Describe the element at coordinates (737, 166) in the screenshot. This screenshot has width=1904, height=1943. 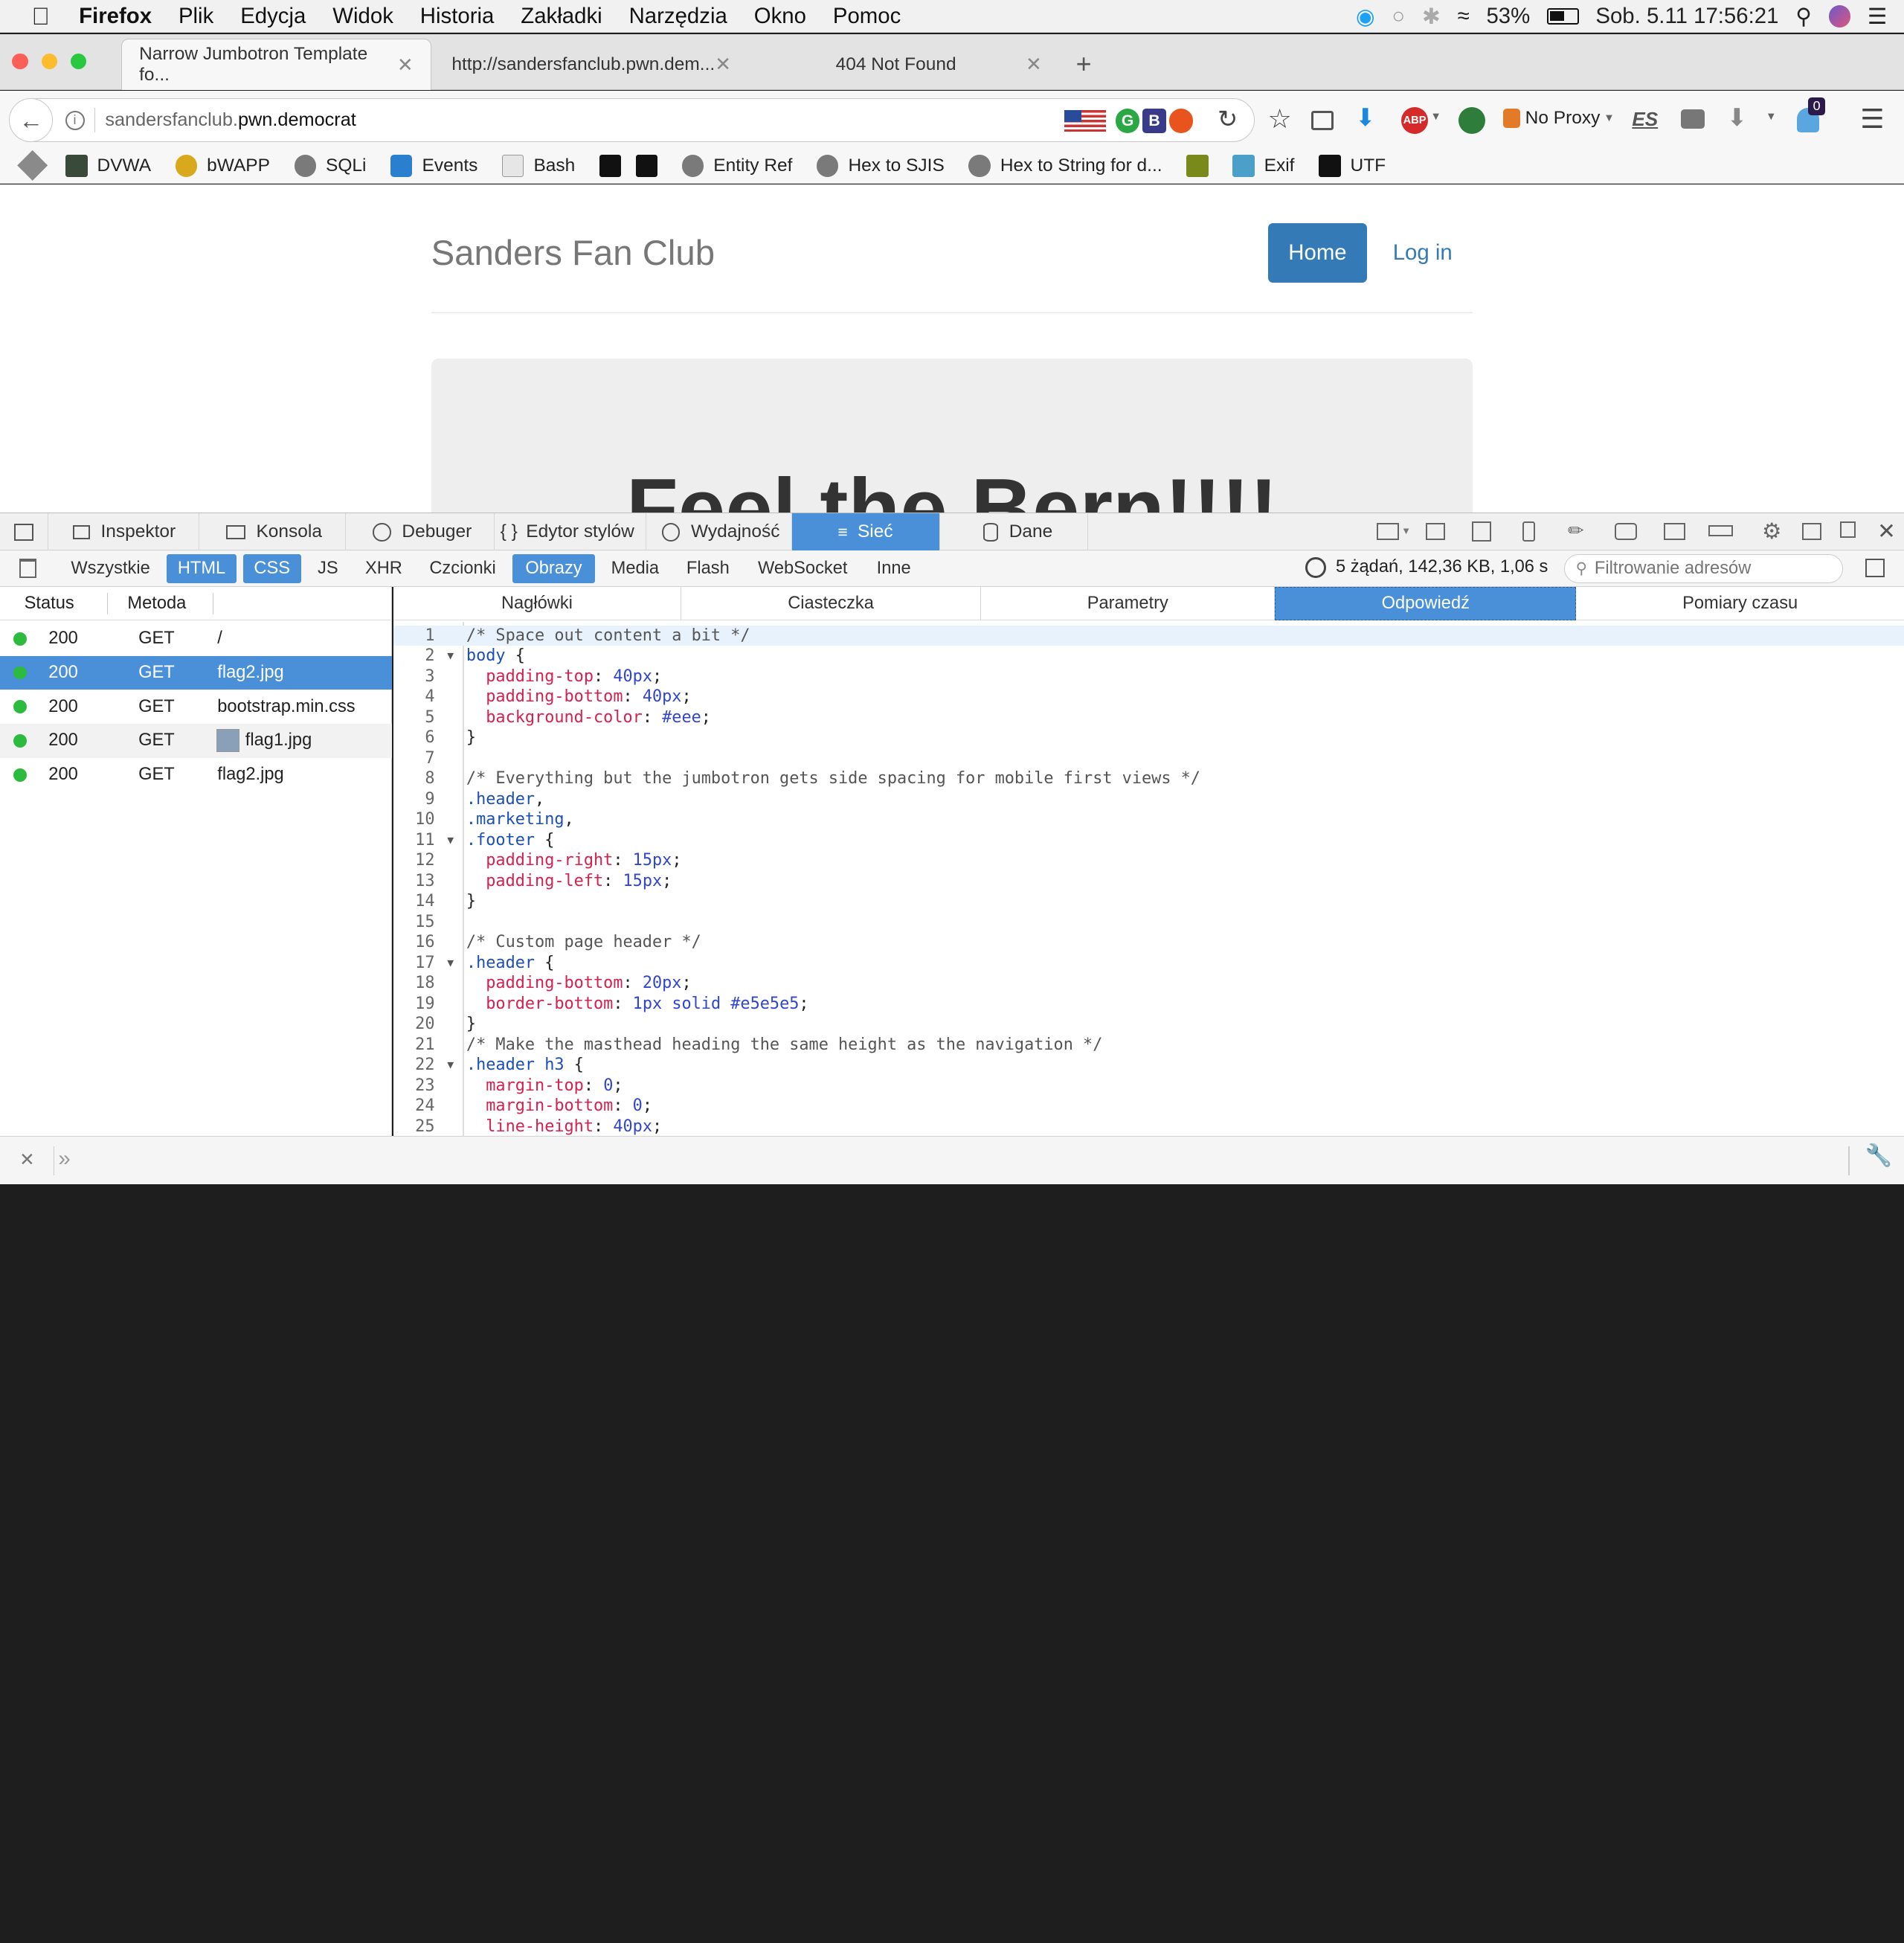
I see `bookmark-entity-ref: Entity Ref` at that location.